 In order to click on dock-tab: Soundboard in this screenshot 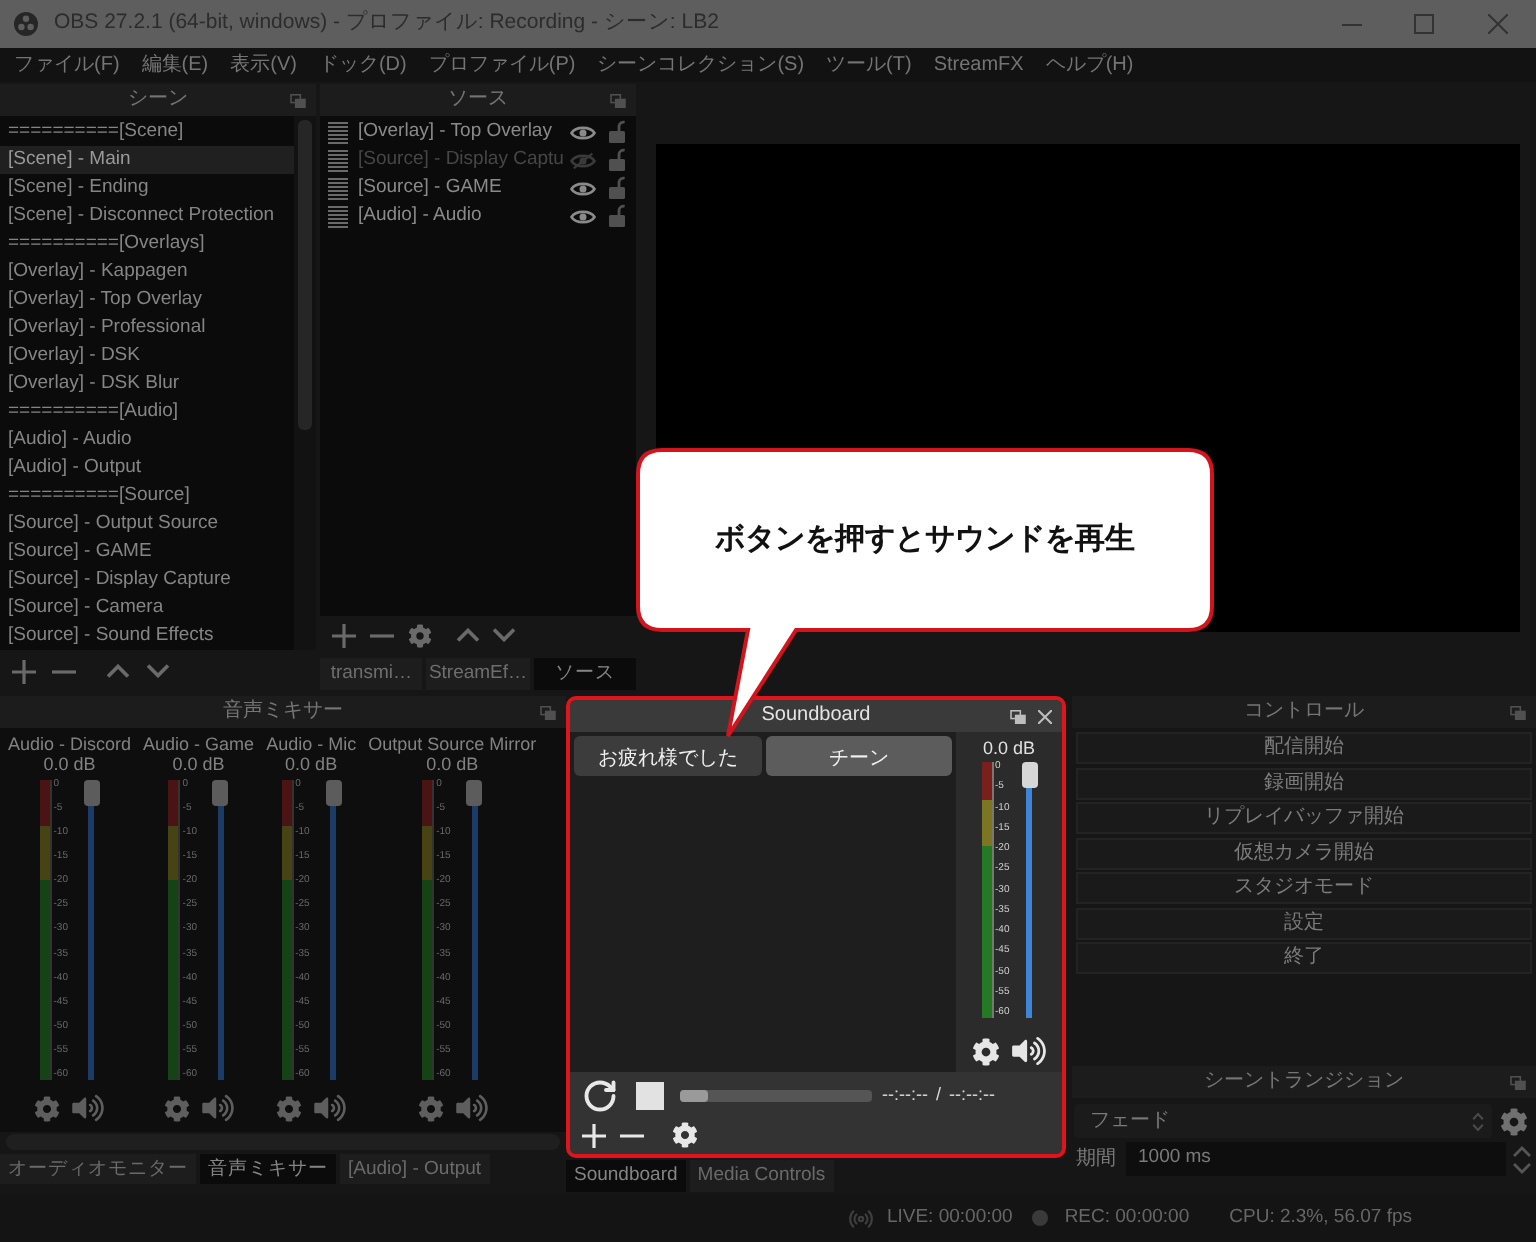, I will do `click(626, 1176)`.